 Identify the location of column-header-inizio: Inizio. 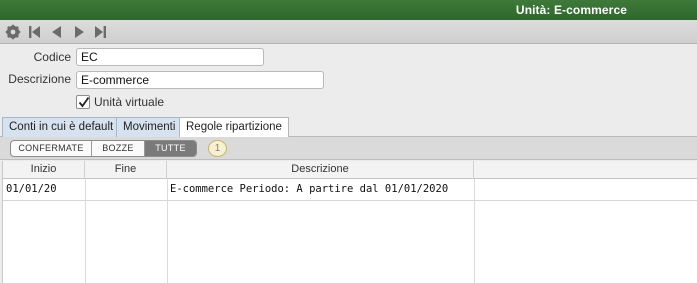
(44, 170).